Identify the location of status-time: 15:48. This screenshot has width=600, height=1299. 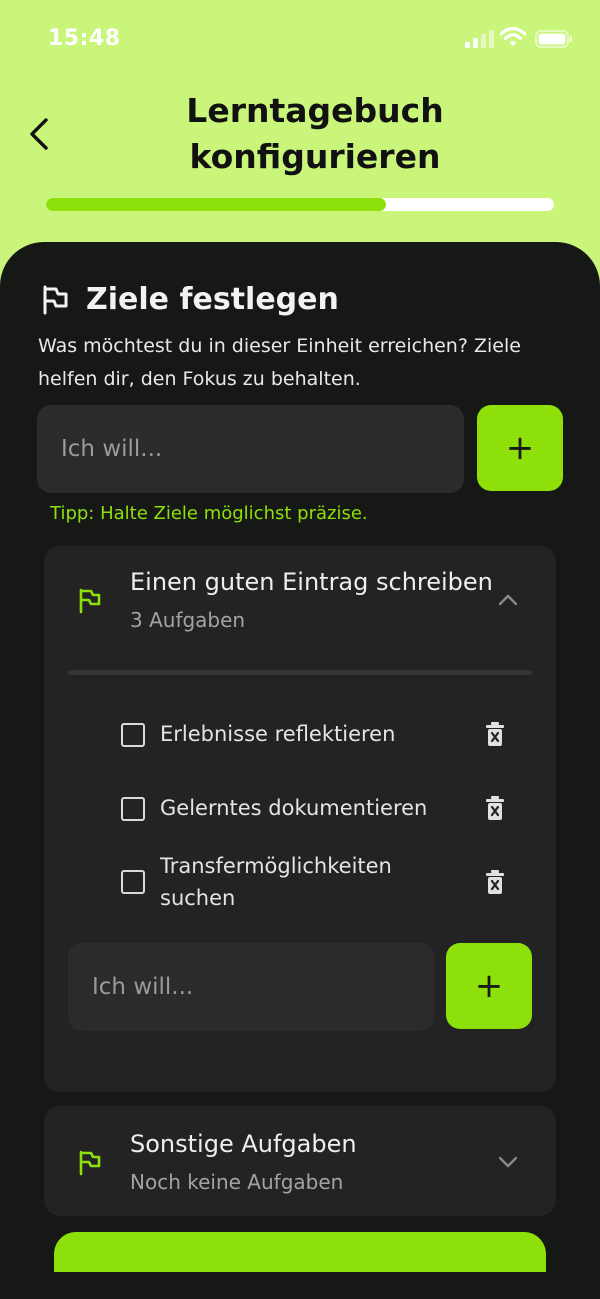
(84, 38).